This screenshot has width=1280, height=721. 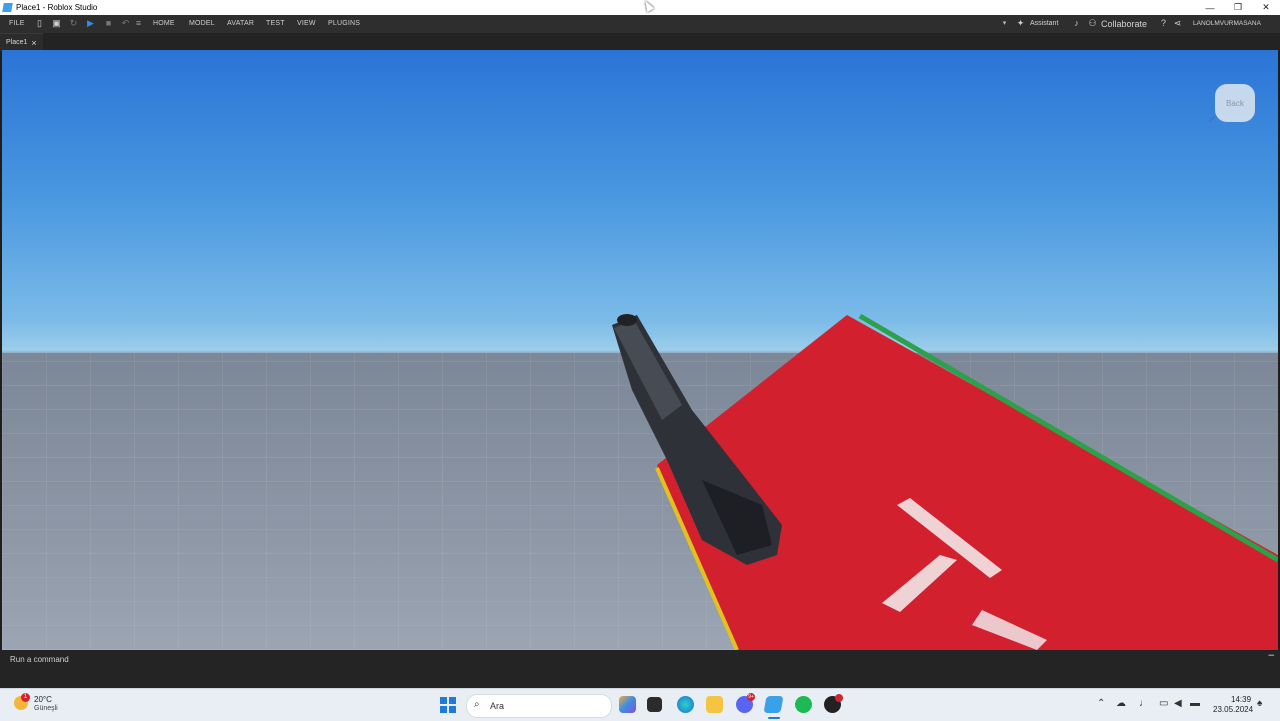 I want to click on weather-temperature: 20°C, so click(x=43, y=699).